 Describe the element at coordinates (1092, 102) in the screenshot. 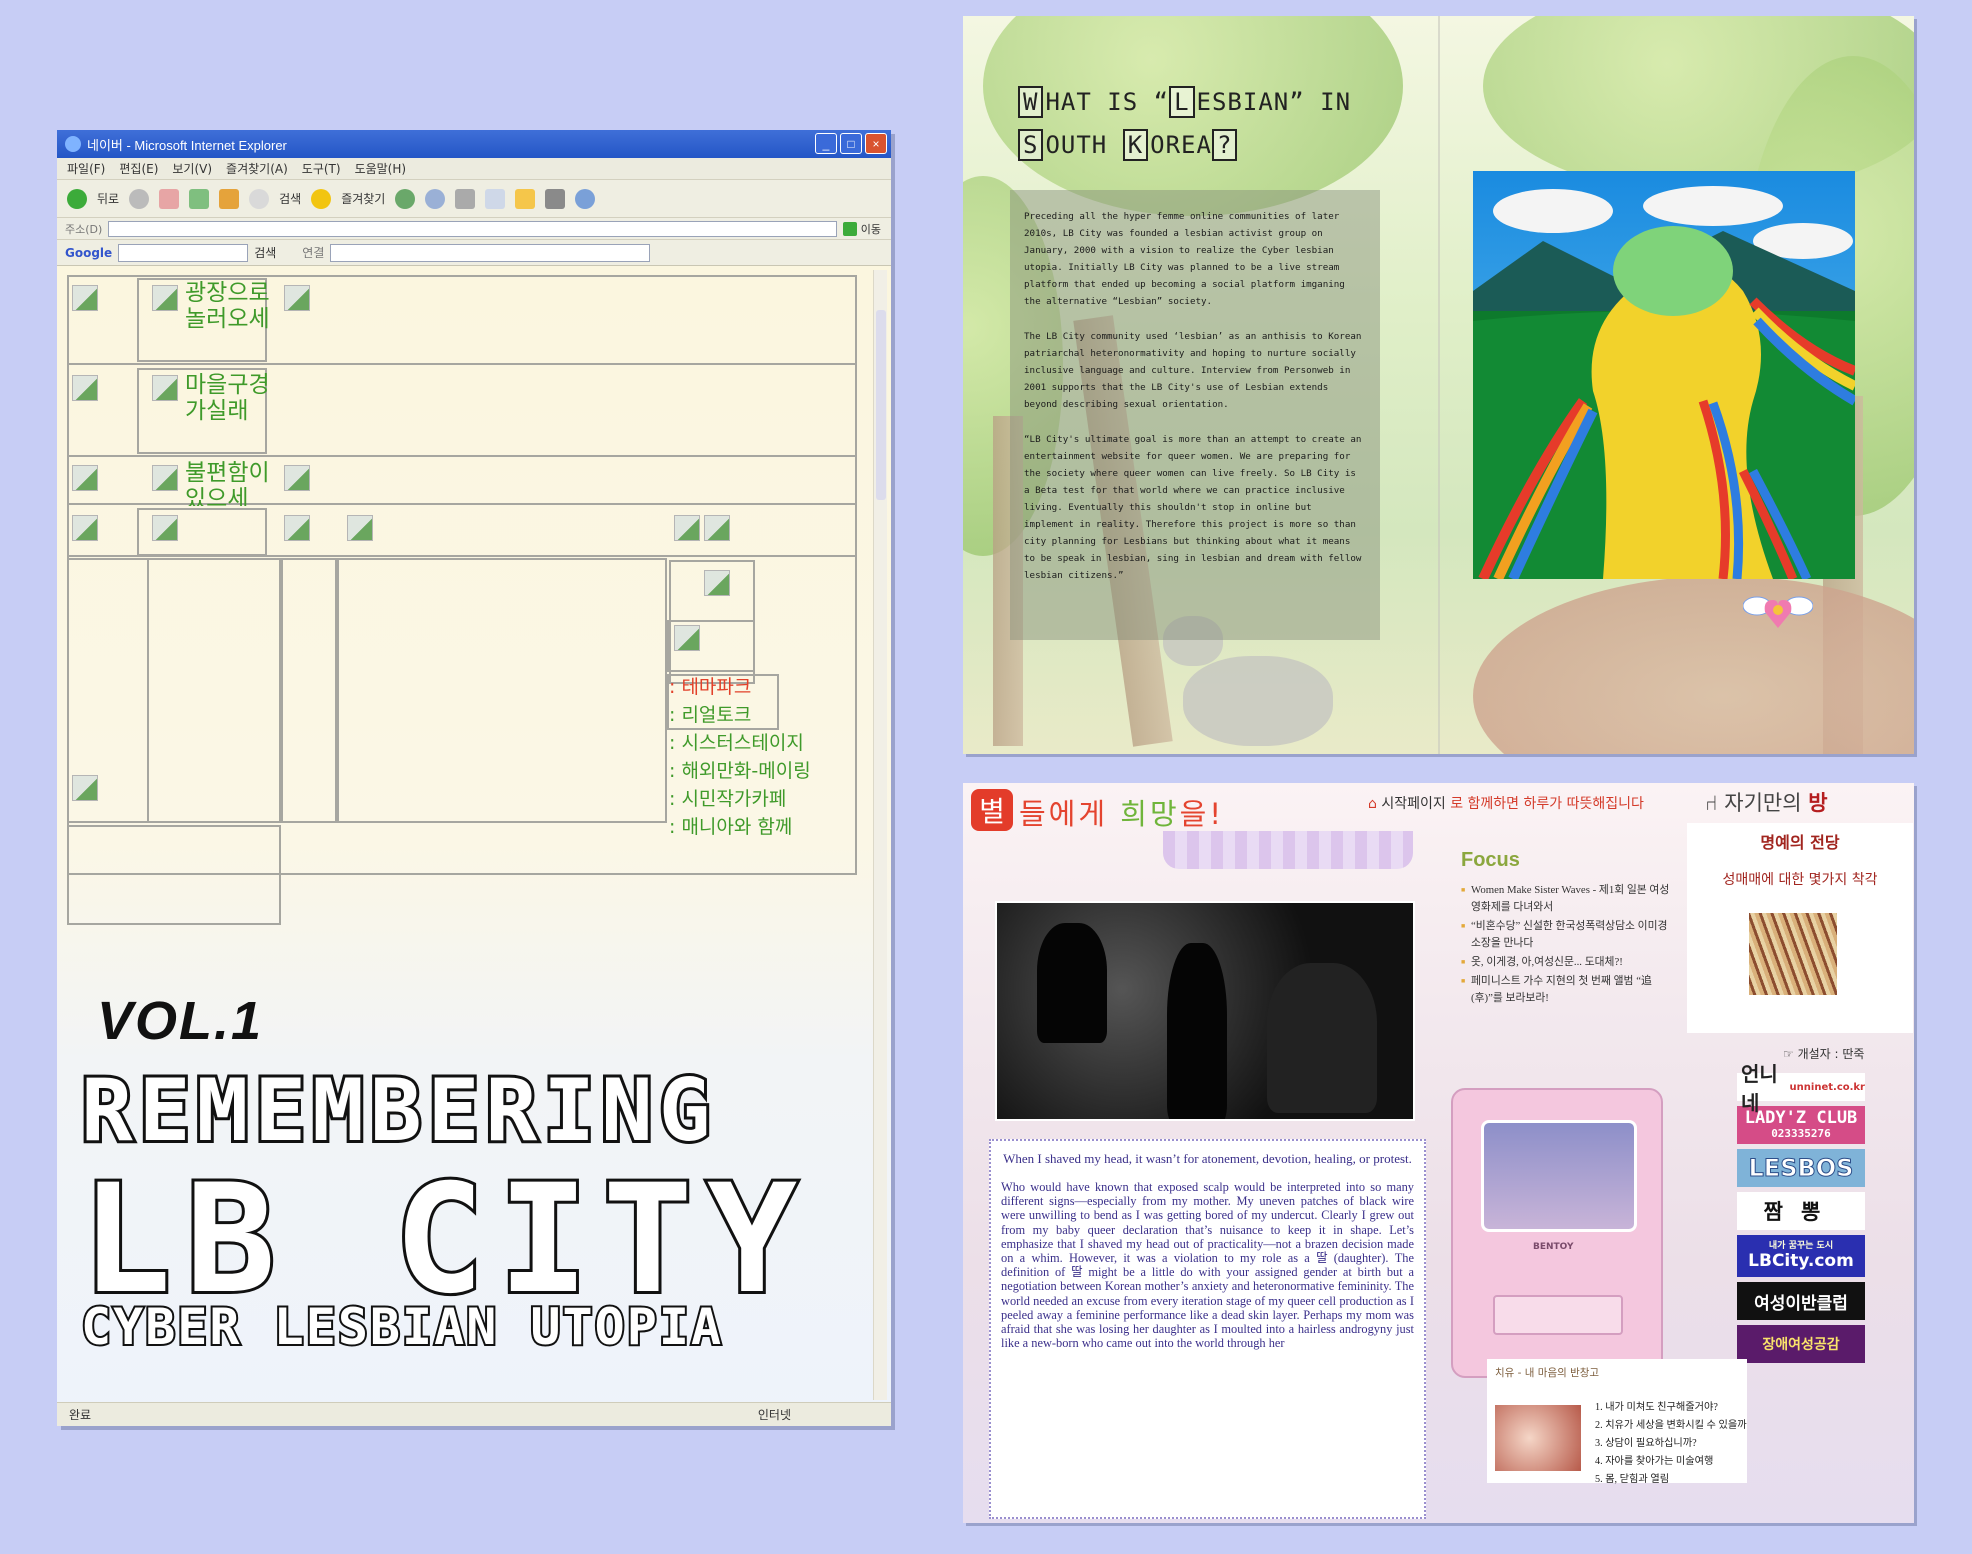

I see `heading-text: HAT IS` at that location.